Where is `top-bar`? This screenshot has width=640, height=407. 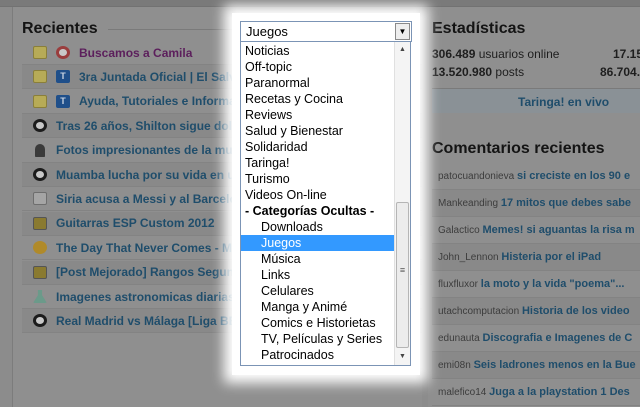 top-bar is located at coordinates (320, 3).